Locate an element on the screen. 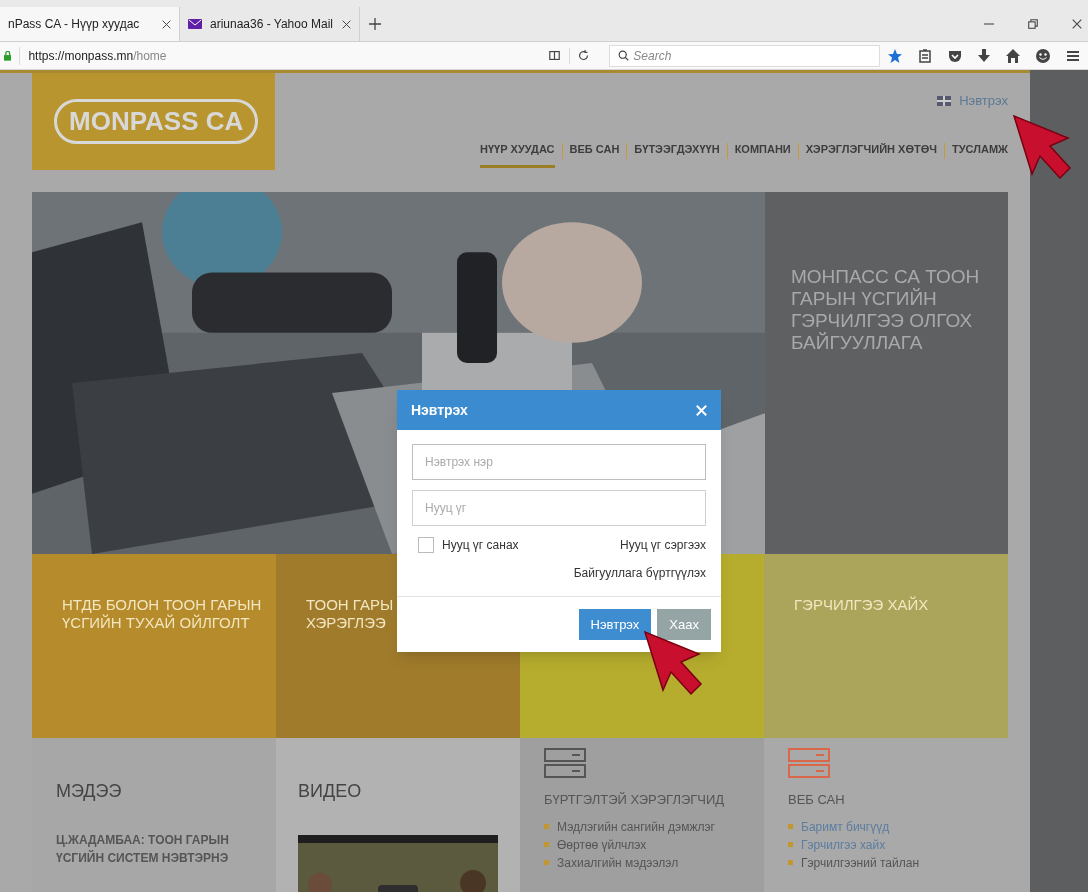  tile-label: ҮСГИЙН ТУХАЙ ОЙЛГОЛТ is located at coordinates (156, 623).